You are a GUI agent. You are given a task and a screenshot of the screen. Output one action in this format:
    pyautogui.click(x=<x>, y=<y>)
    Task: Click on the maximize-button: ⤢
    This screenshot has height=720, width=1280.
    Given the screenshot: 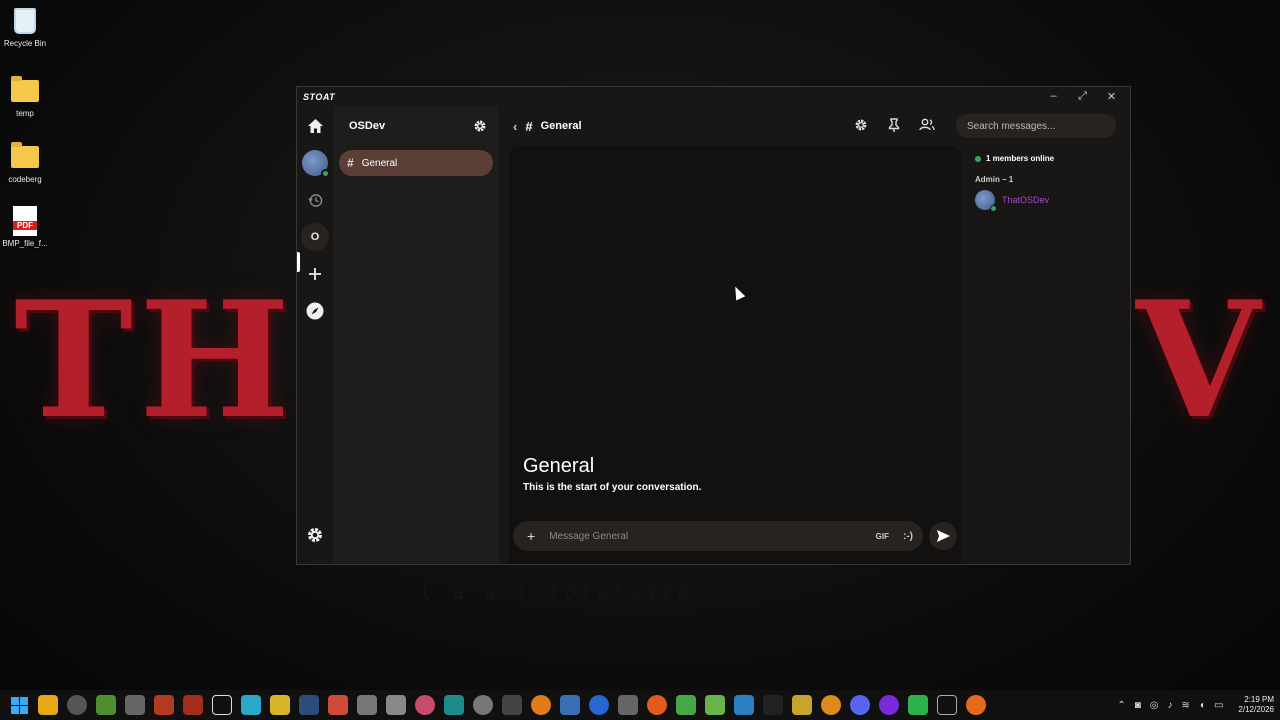 What is the action you would take?
    pyautogui.click(x=1082, y=96)
    